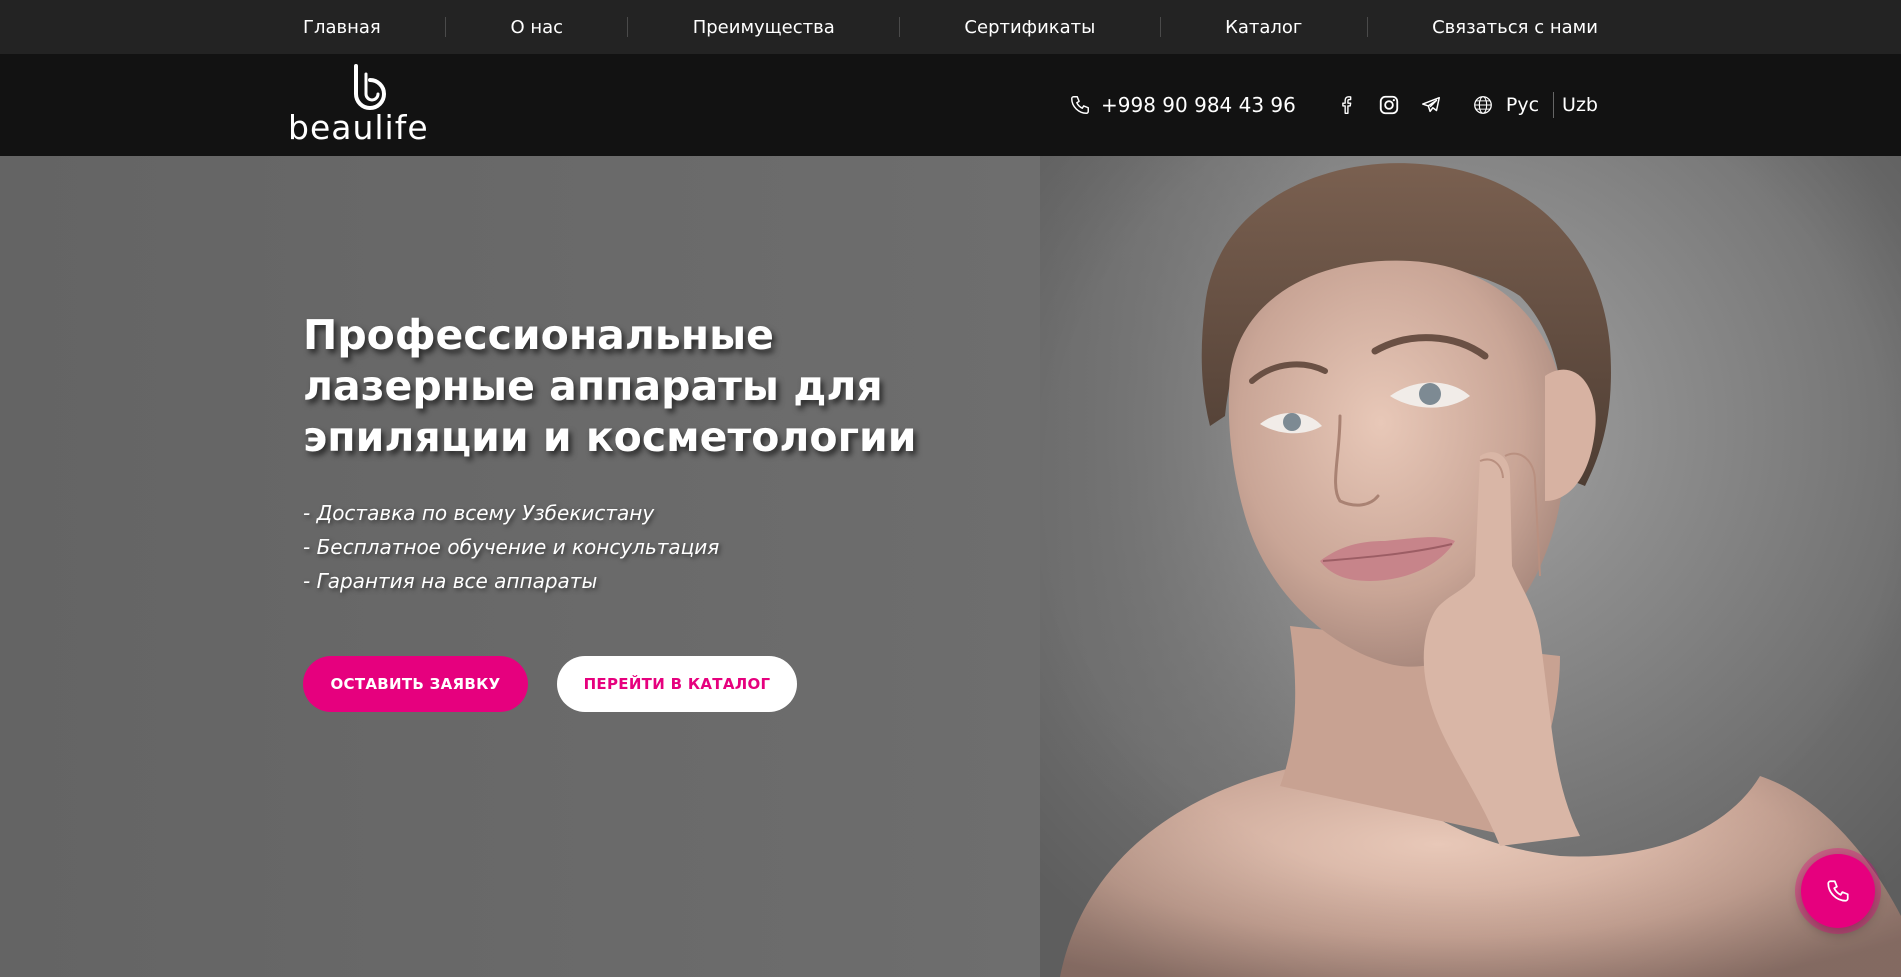 This screenshot has width=1901, height=977. What do you see at coordinates (1263, 27) in the screenshot?
I see `nav-item-catalog: Каталог` at bounding box center [1263, 27].